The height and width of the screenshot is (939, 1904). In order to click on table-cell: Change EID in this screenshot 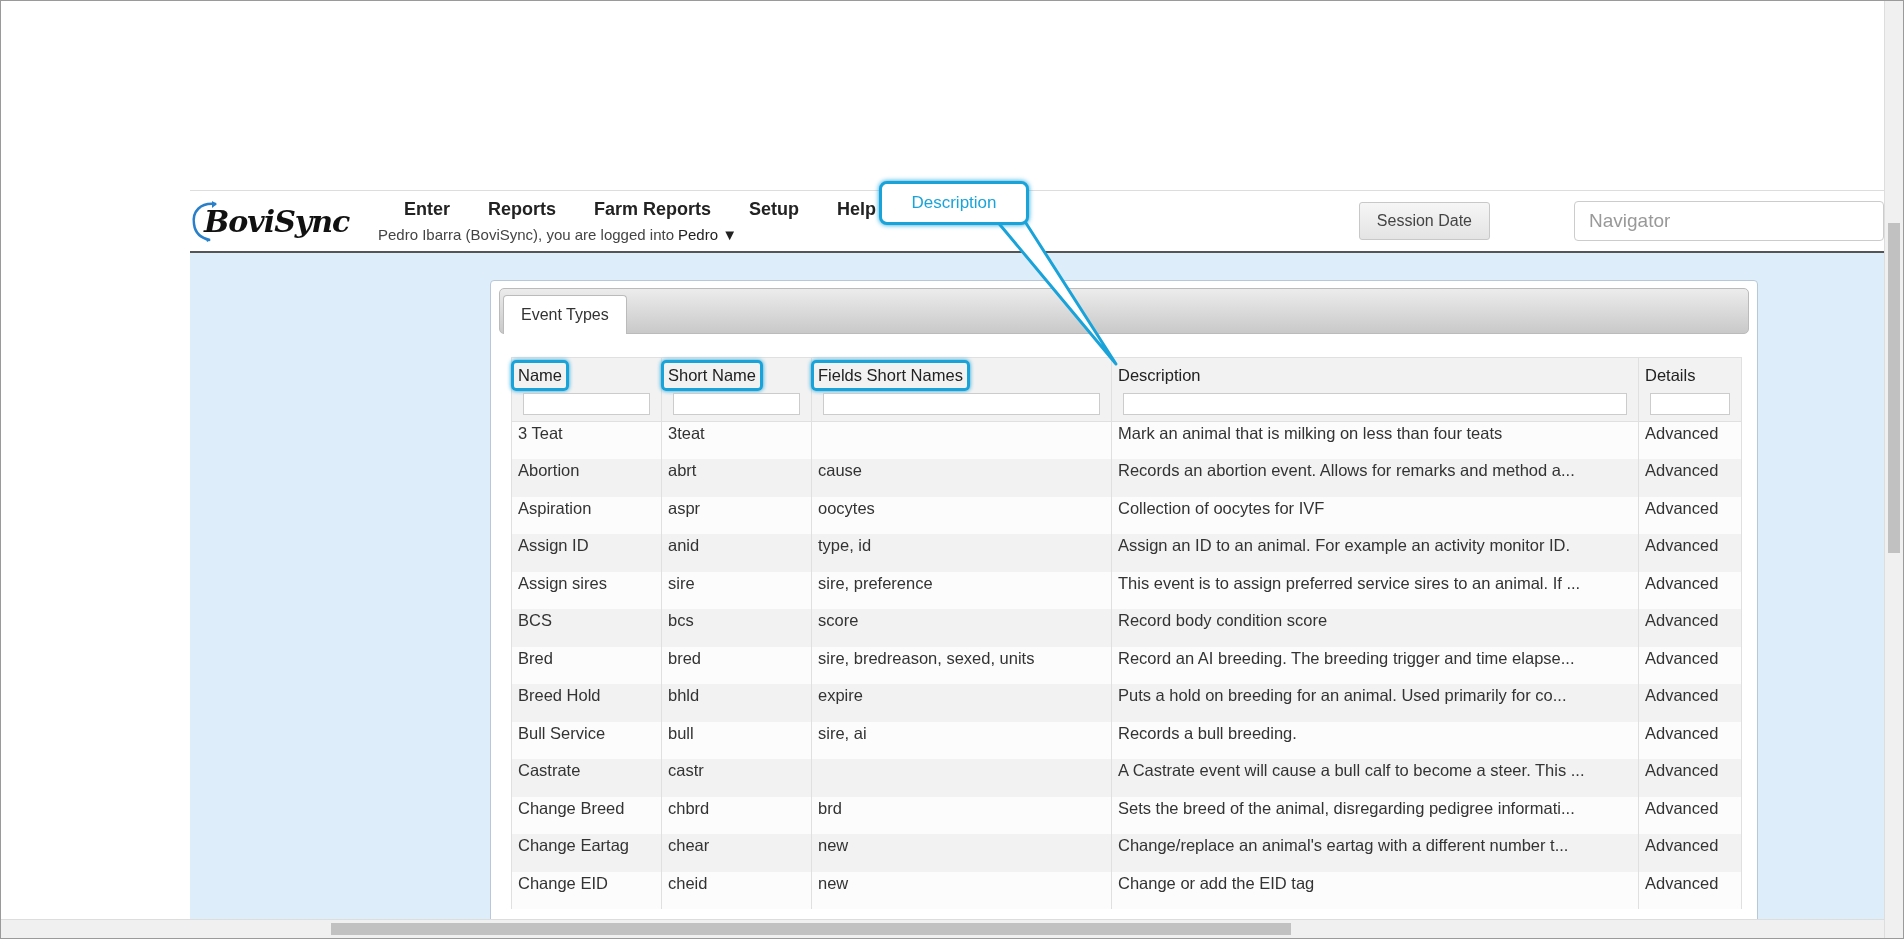, I will do `click(586, 890)`.